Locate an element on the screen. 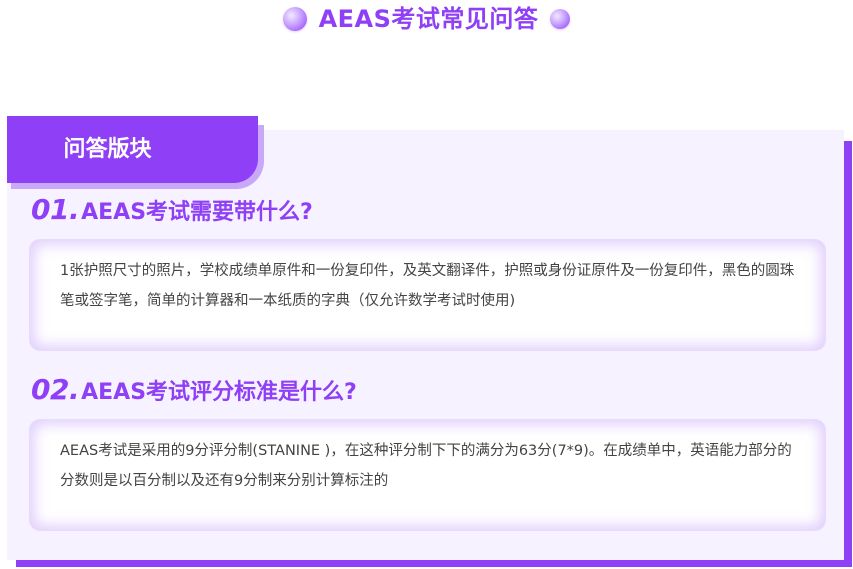 This screenshot has height=569, width=853. left-sphere-decoration is located at coordinates (294, 19).